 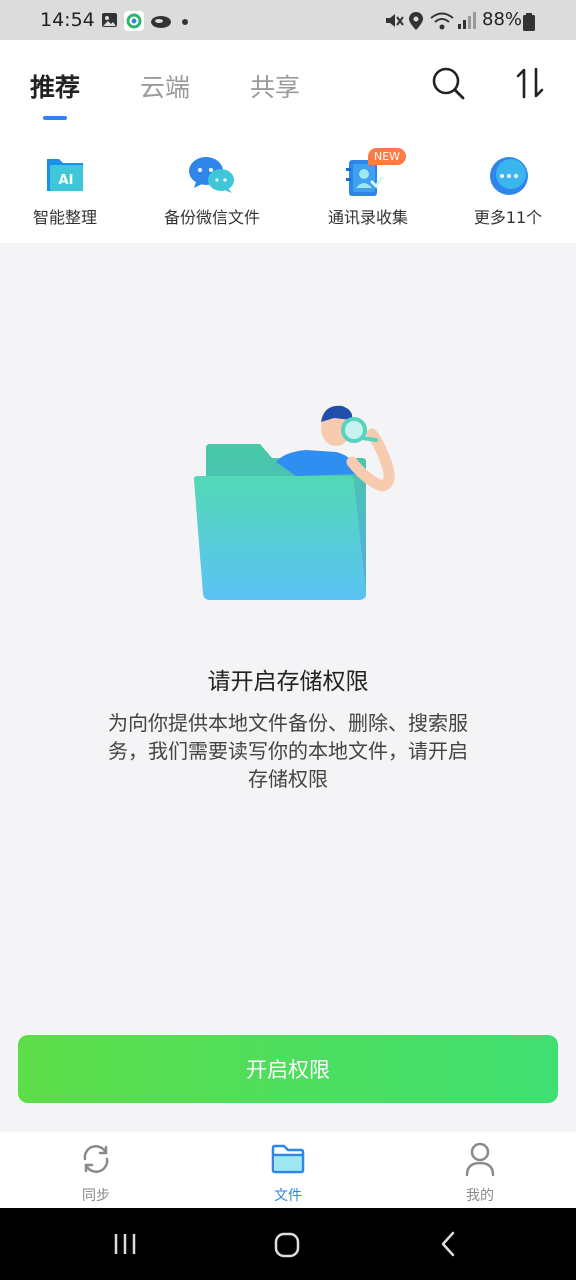 I want to click on wechat-icon, so click(x=211, y=175).